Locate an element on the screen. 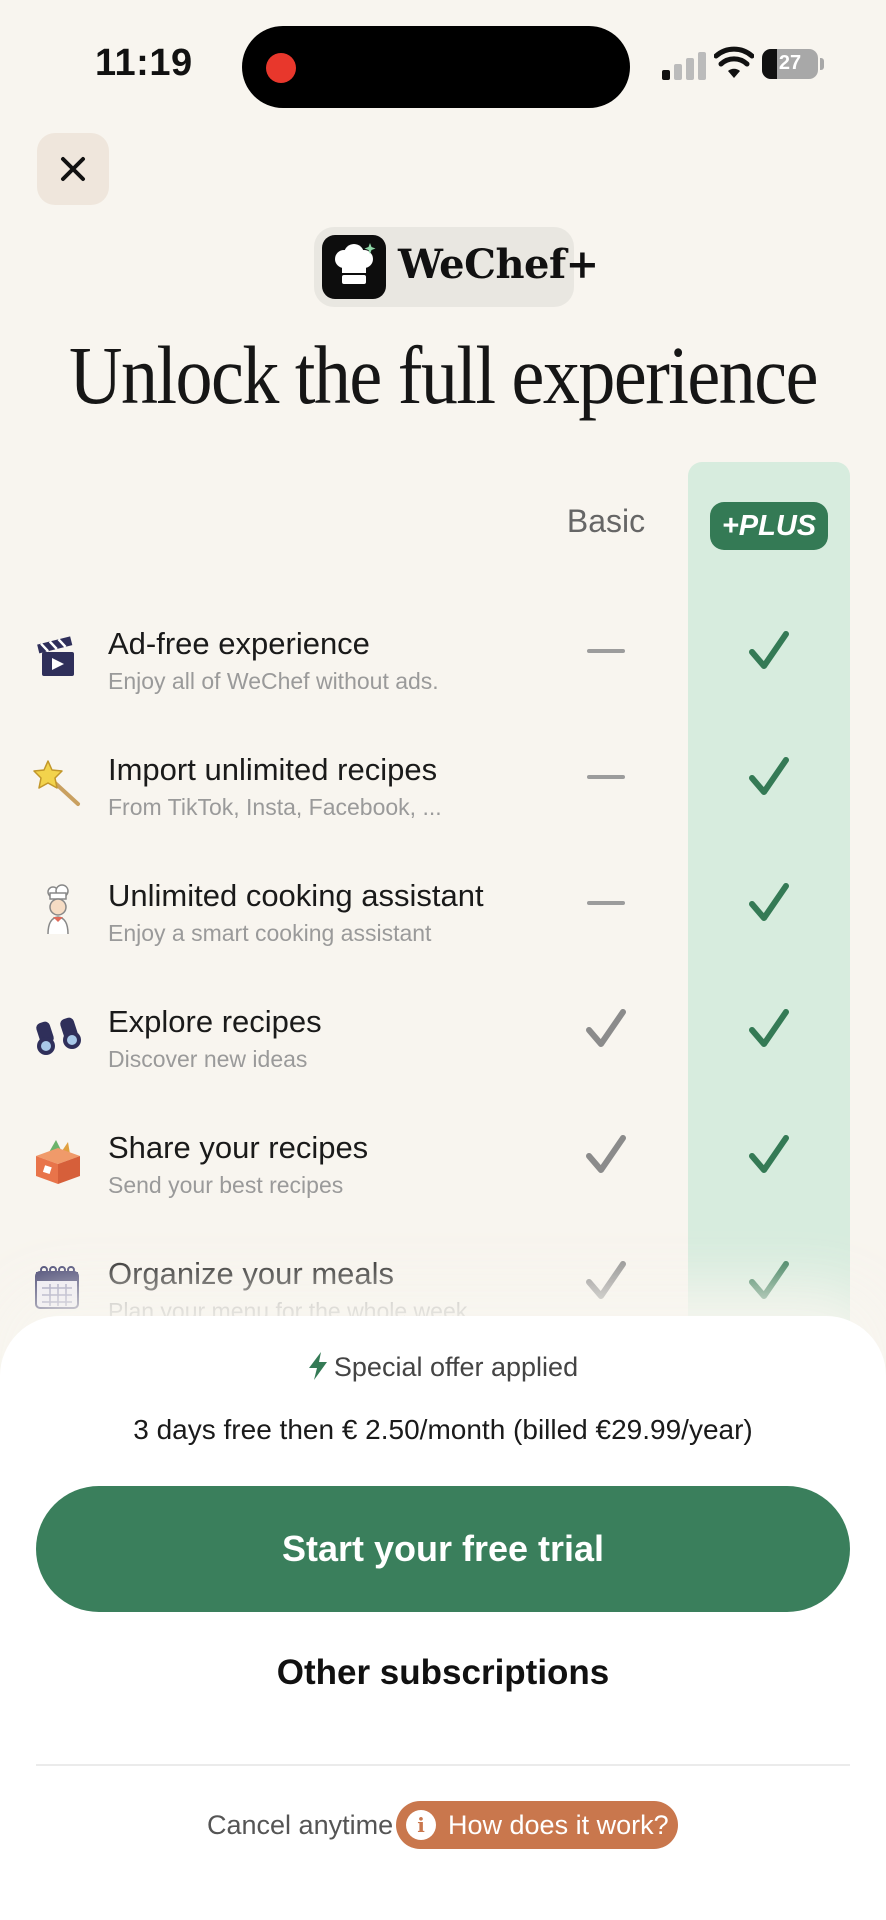 The height and width of the screenshot is (1920, 886). lightning-bolt-icon is located at coordinates (317, 1366).